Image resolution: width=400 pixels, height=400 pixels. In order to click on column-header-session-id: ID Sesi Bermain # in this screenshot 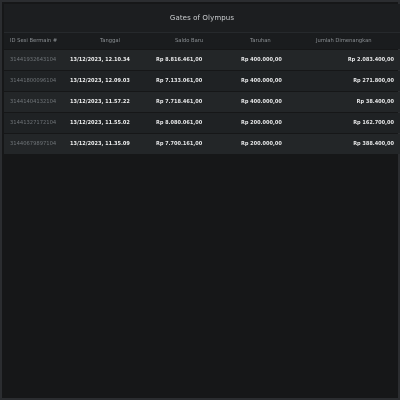, I will do `click(33, 41)`.